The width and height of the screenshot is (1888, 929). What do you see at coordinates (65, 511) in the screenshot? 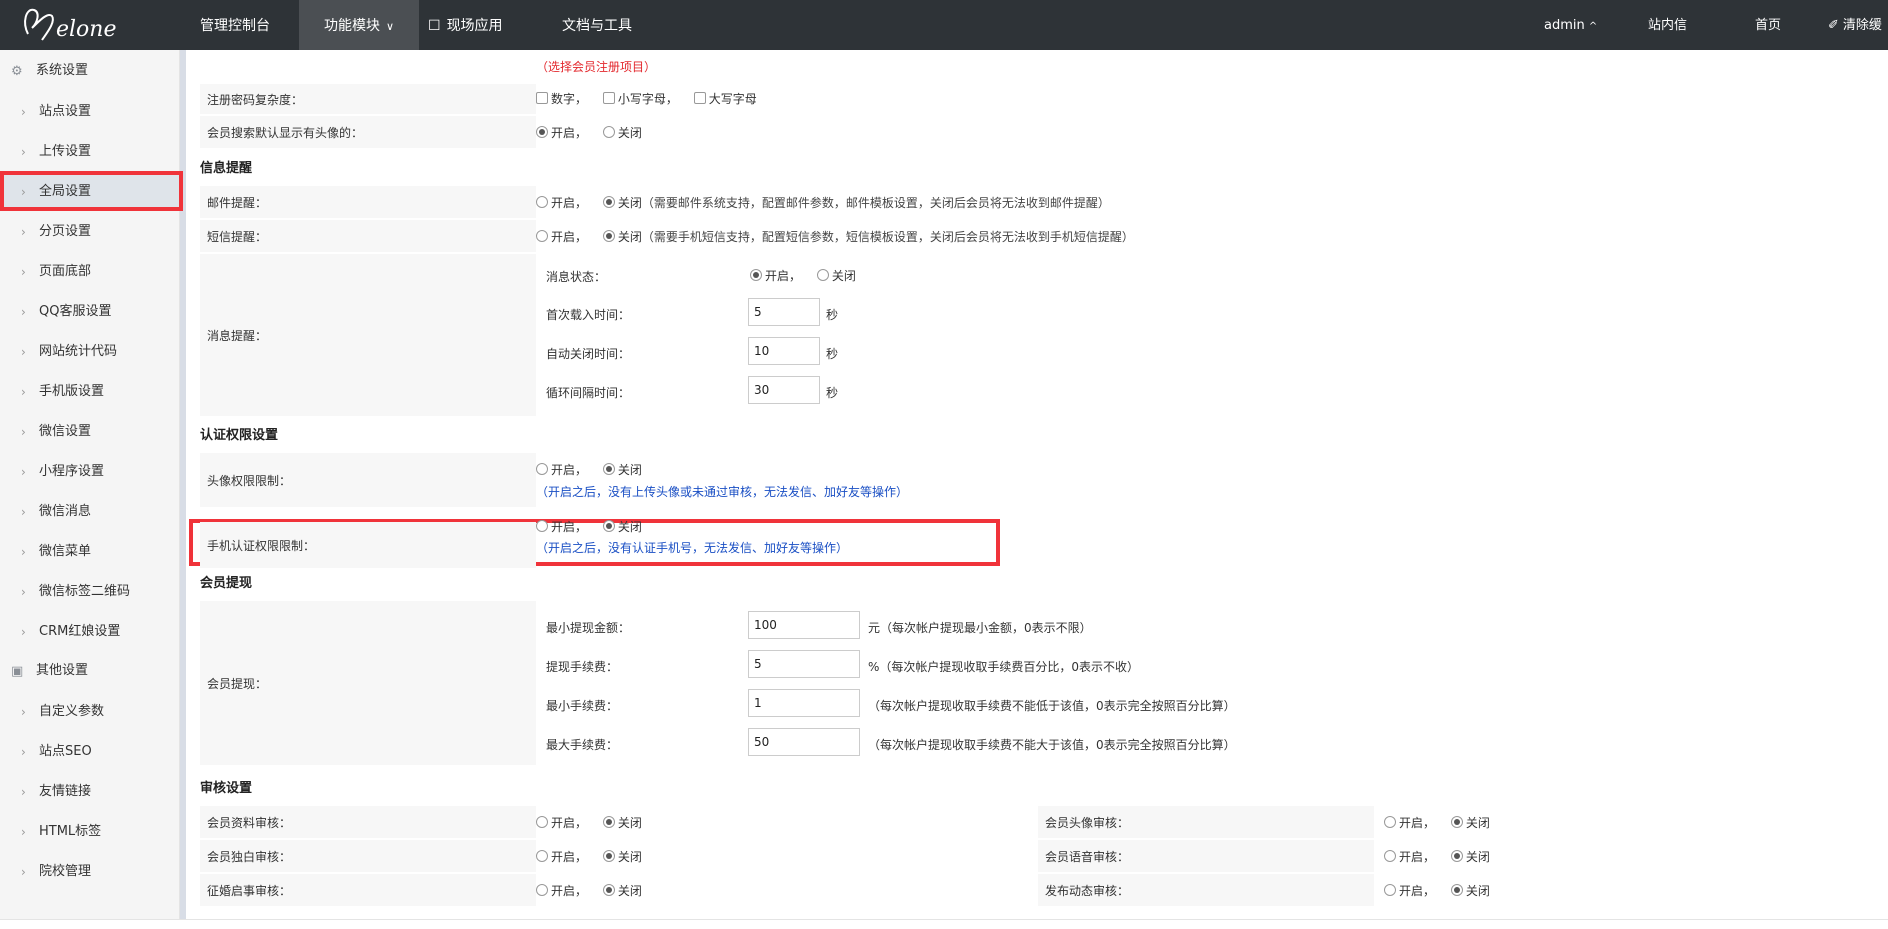
I see `sidebar-item-label: 微信消息` at bounding box center [65, 511].